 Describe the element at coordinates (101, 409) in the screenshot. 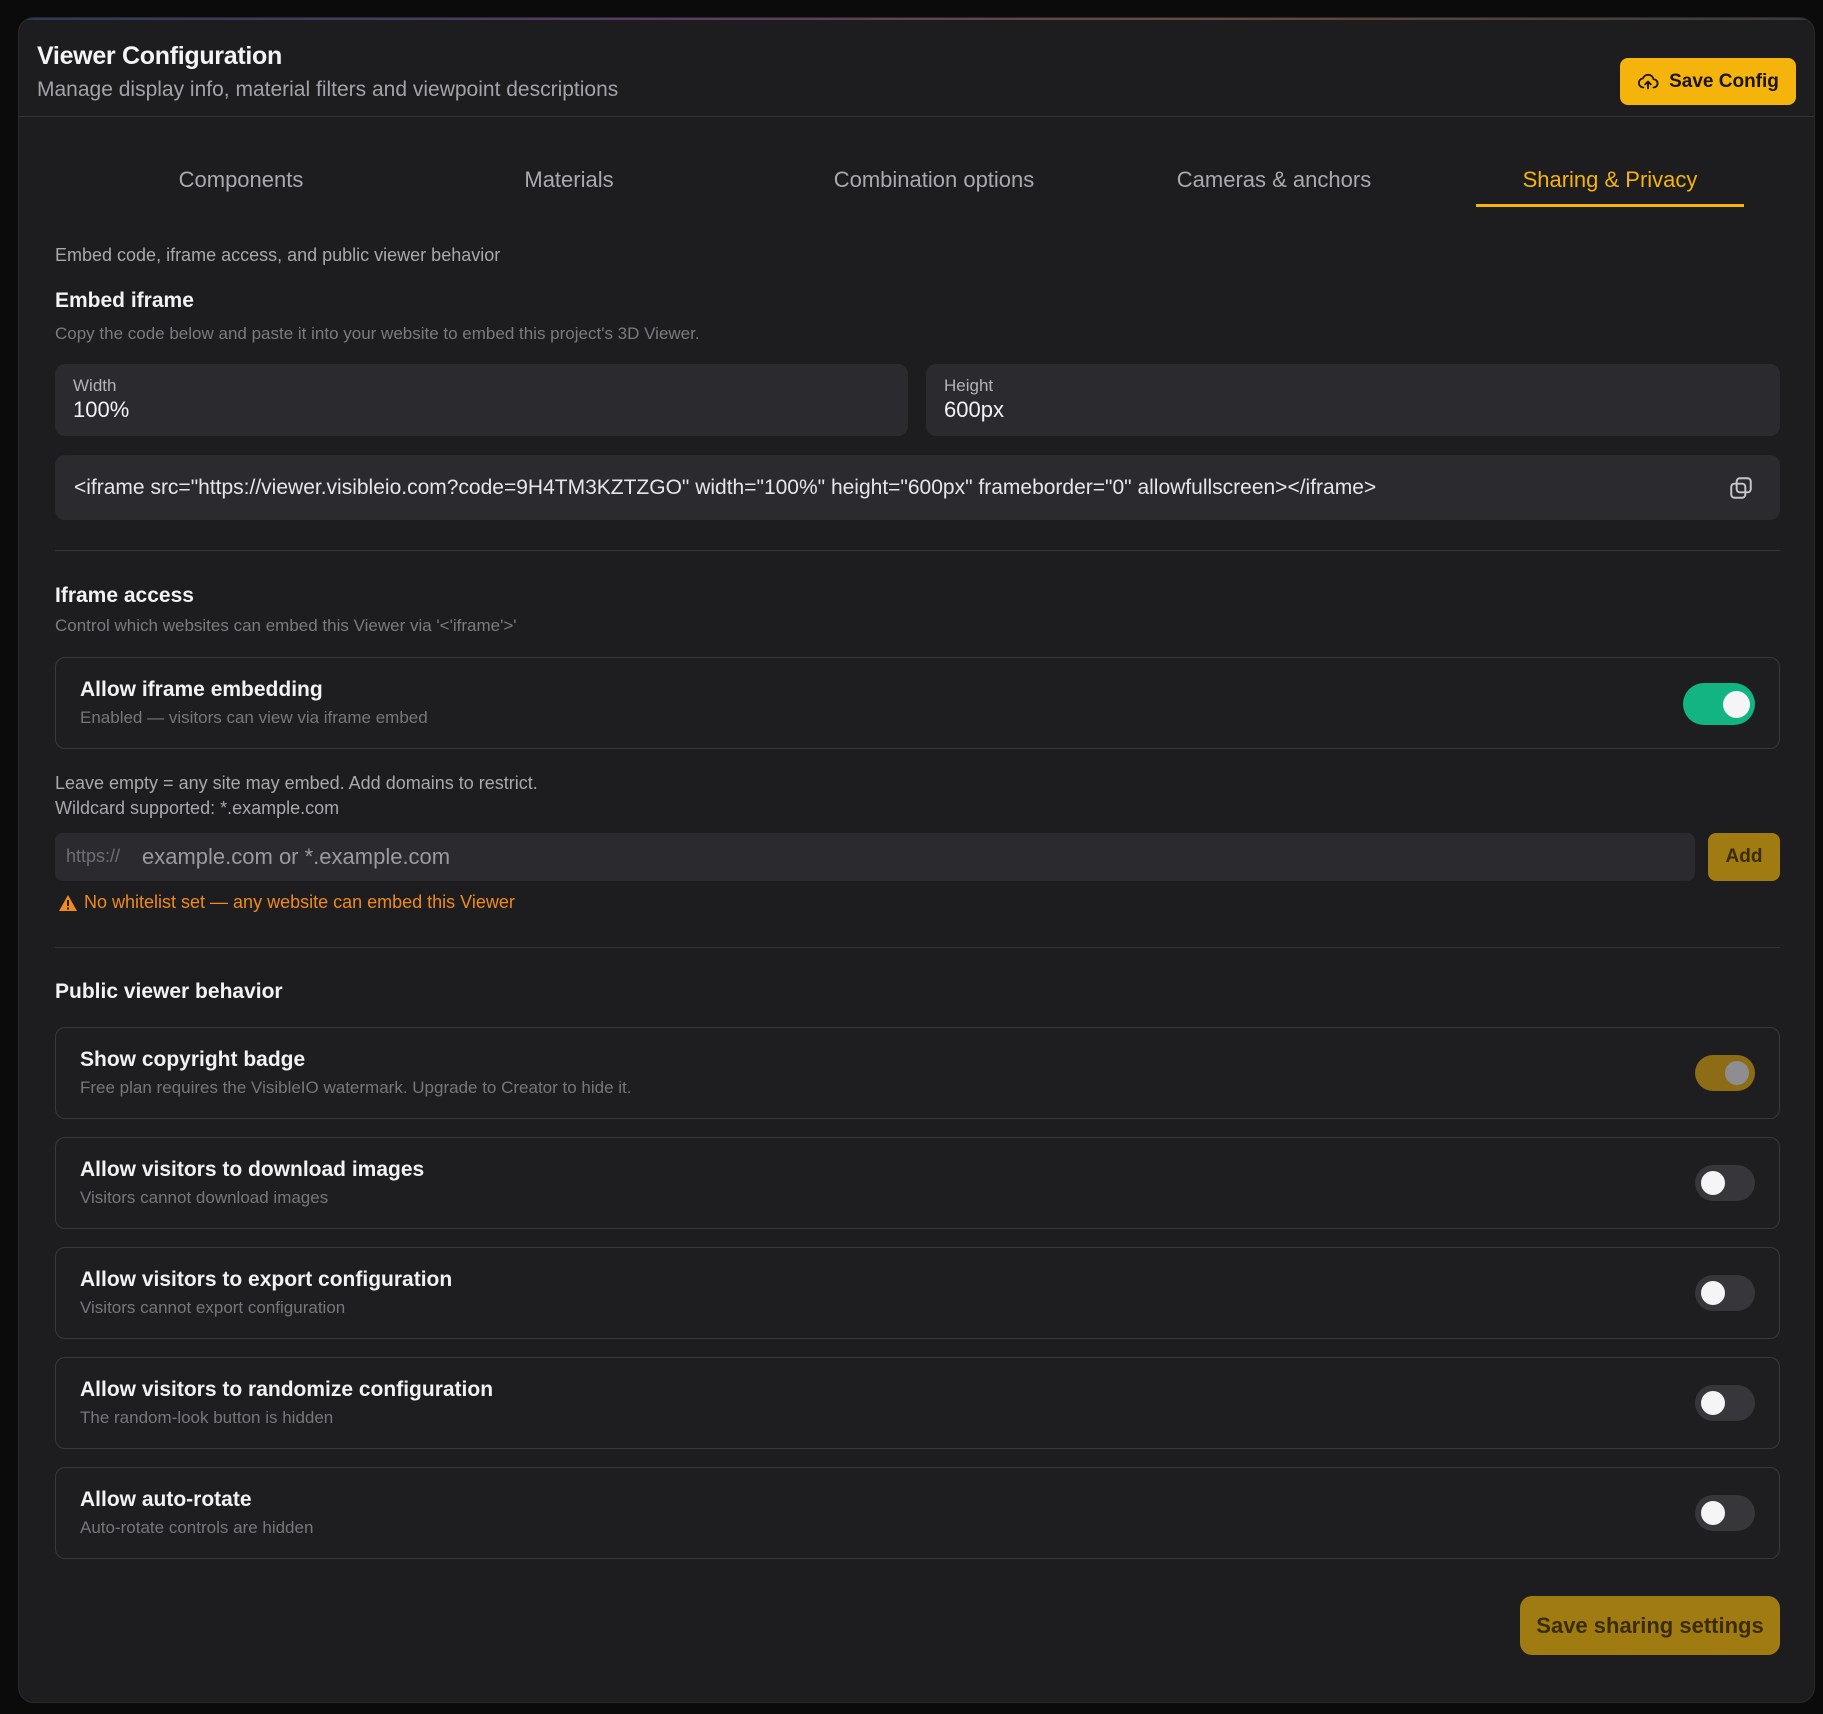

I see `width-value: 100%` at that location.